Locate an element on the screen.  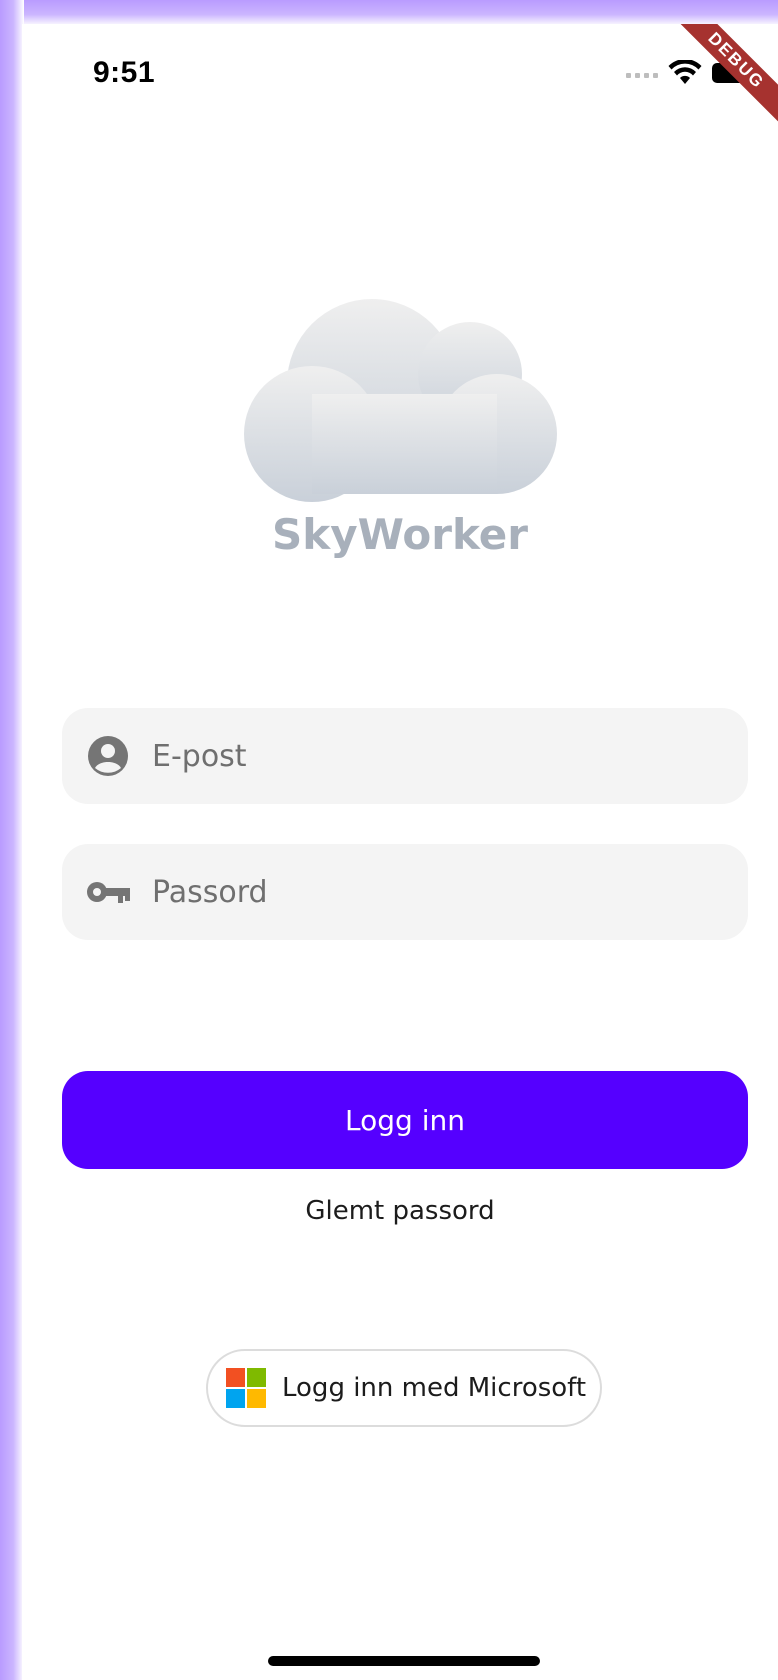
password-field is located at coordinates (405, 892).